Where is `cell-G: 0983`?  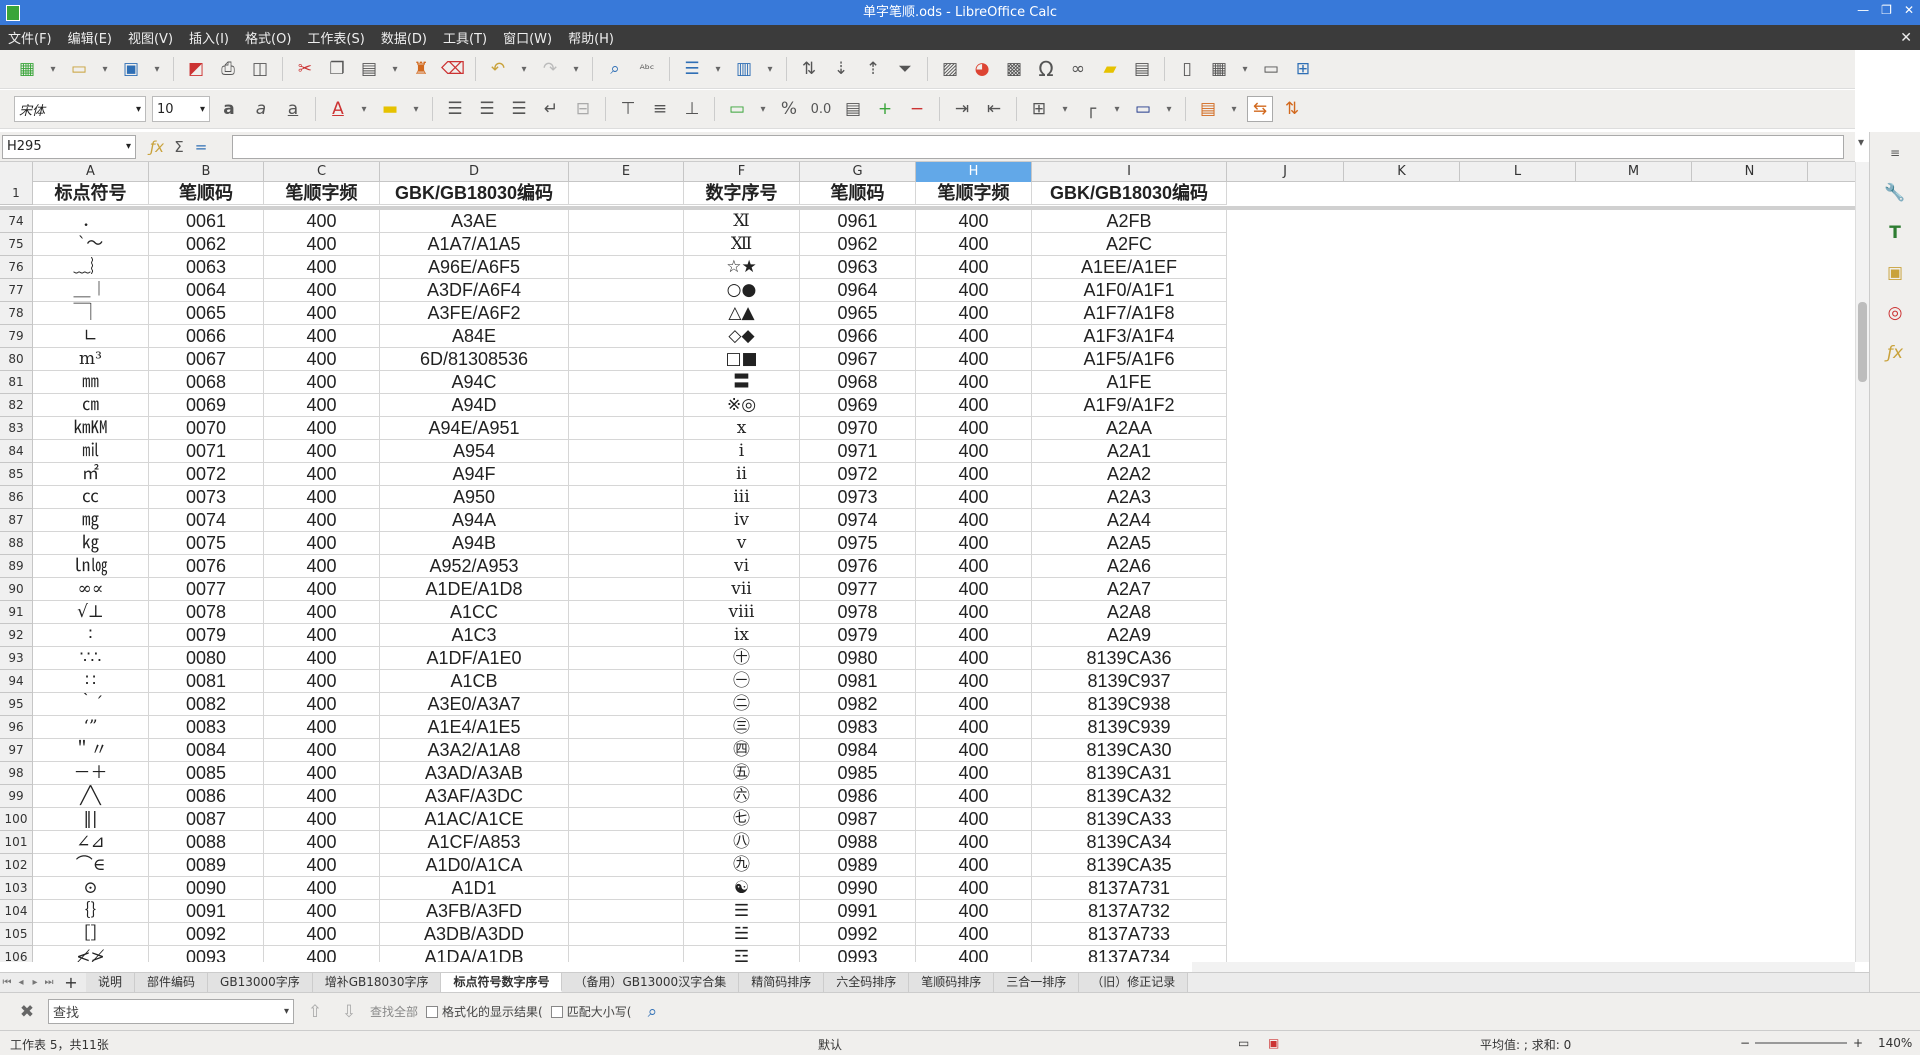
cell-G: 0983 is located at coordinates (858, 727).